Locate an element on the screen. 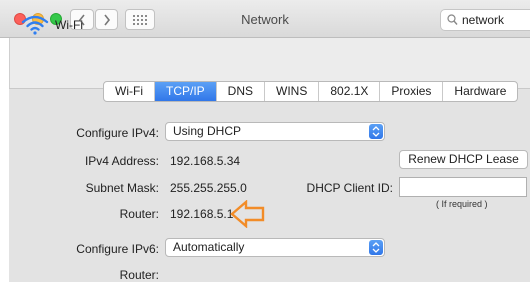  search-field: network is located at coordinates (485, 20).